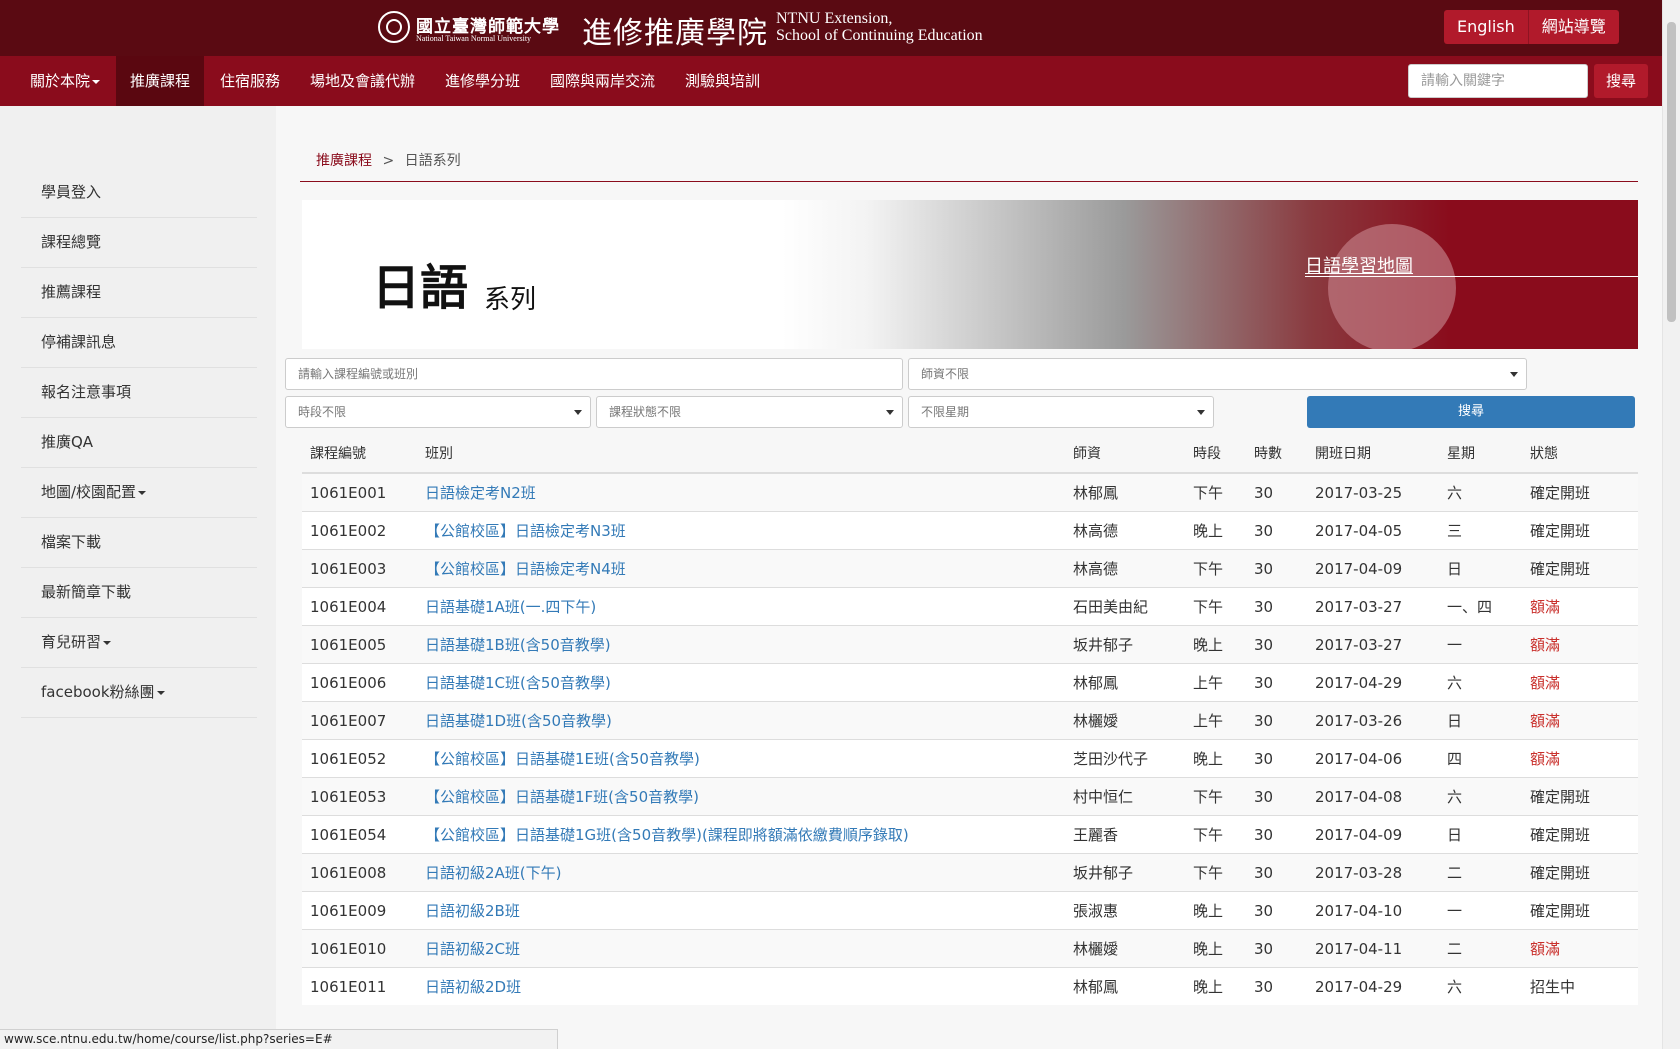  Describe the element at coordinates (139, 643) in the screenshot. I see `sidebar-item-parenting: 育兒研習` at that location.